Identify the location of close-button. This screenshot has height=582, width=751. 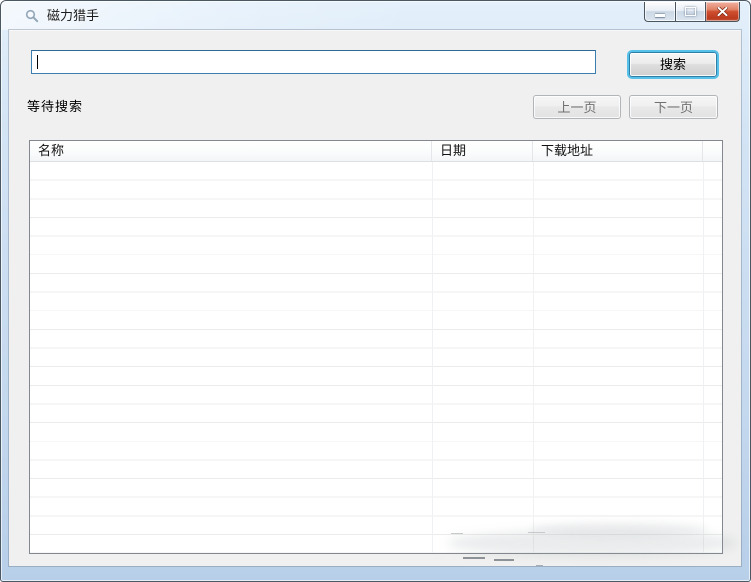
(723, 12).